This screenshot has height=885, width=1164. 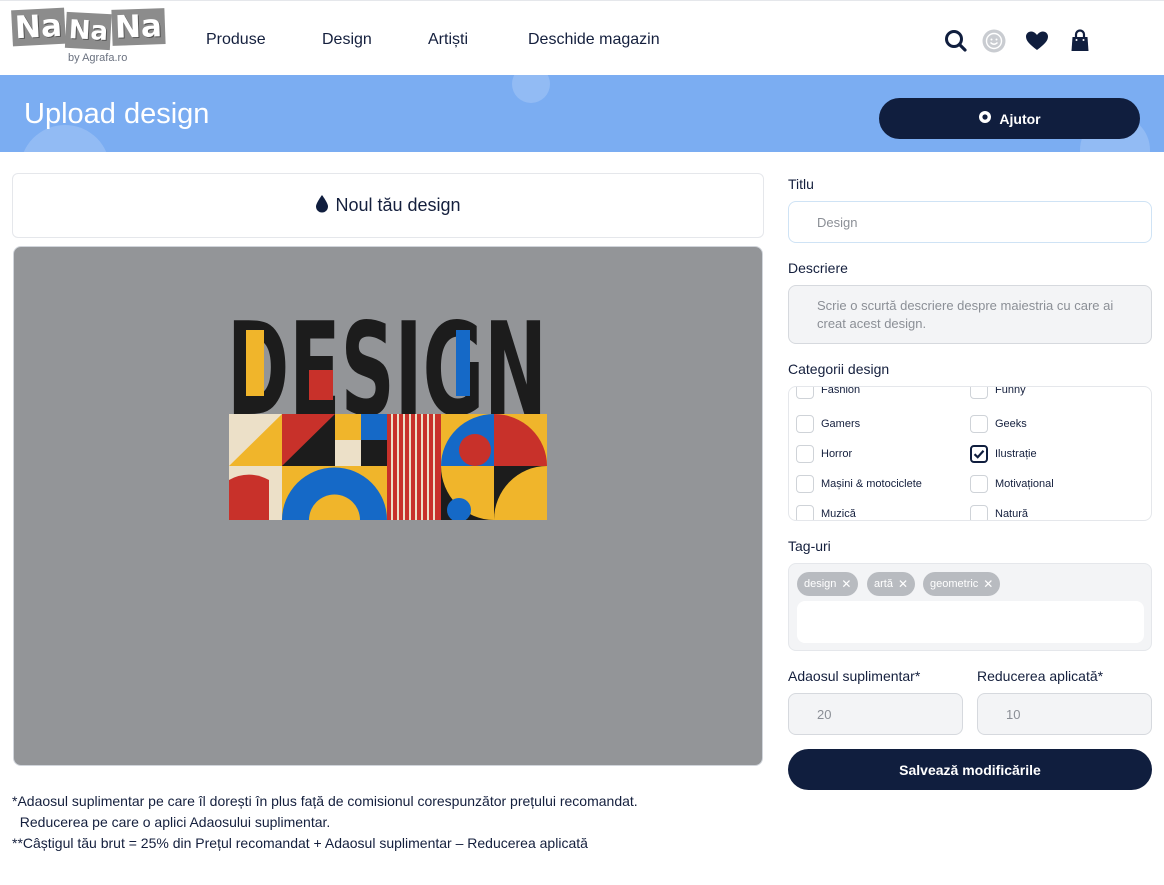 I want to click on heart-icon, so click(x=1037, y=41).